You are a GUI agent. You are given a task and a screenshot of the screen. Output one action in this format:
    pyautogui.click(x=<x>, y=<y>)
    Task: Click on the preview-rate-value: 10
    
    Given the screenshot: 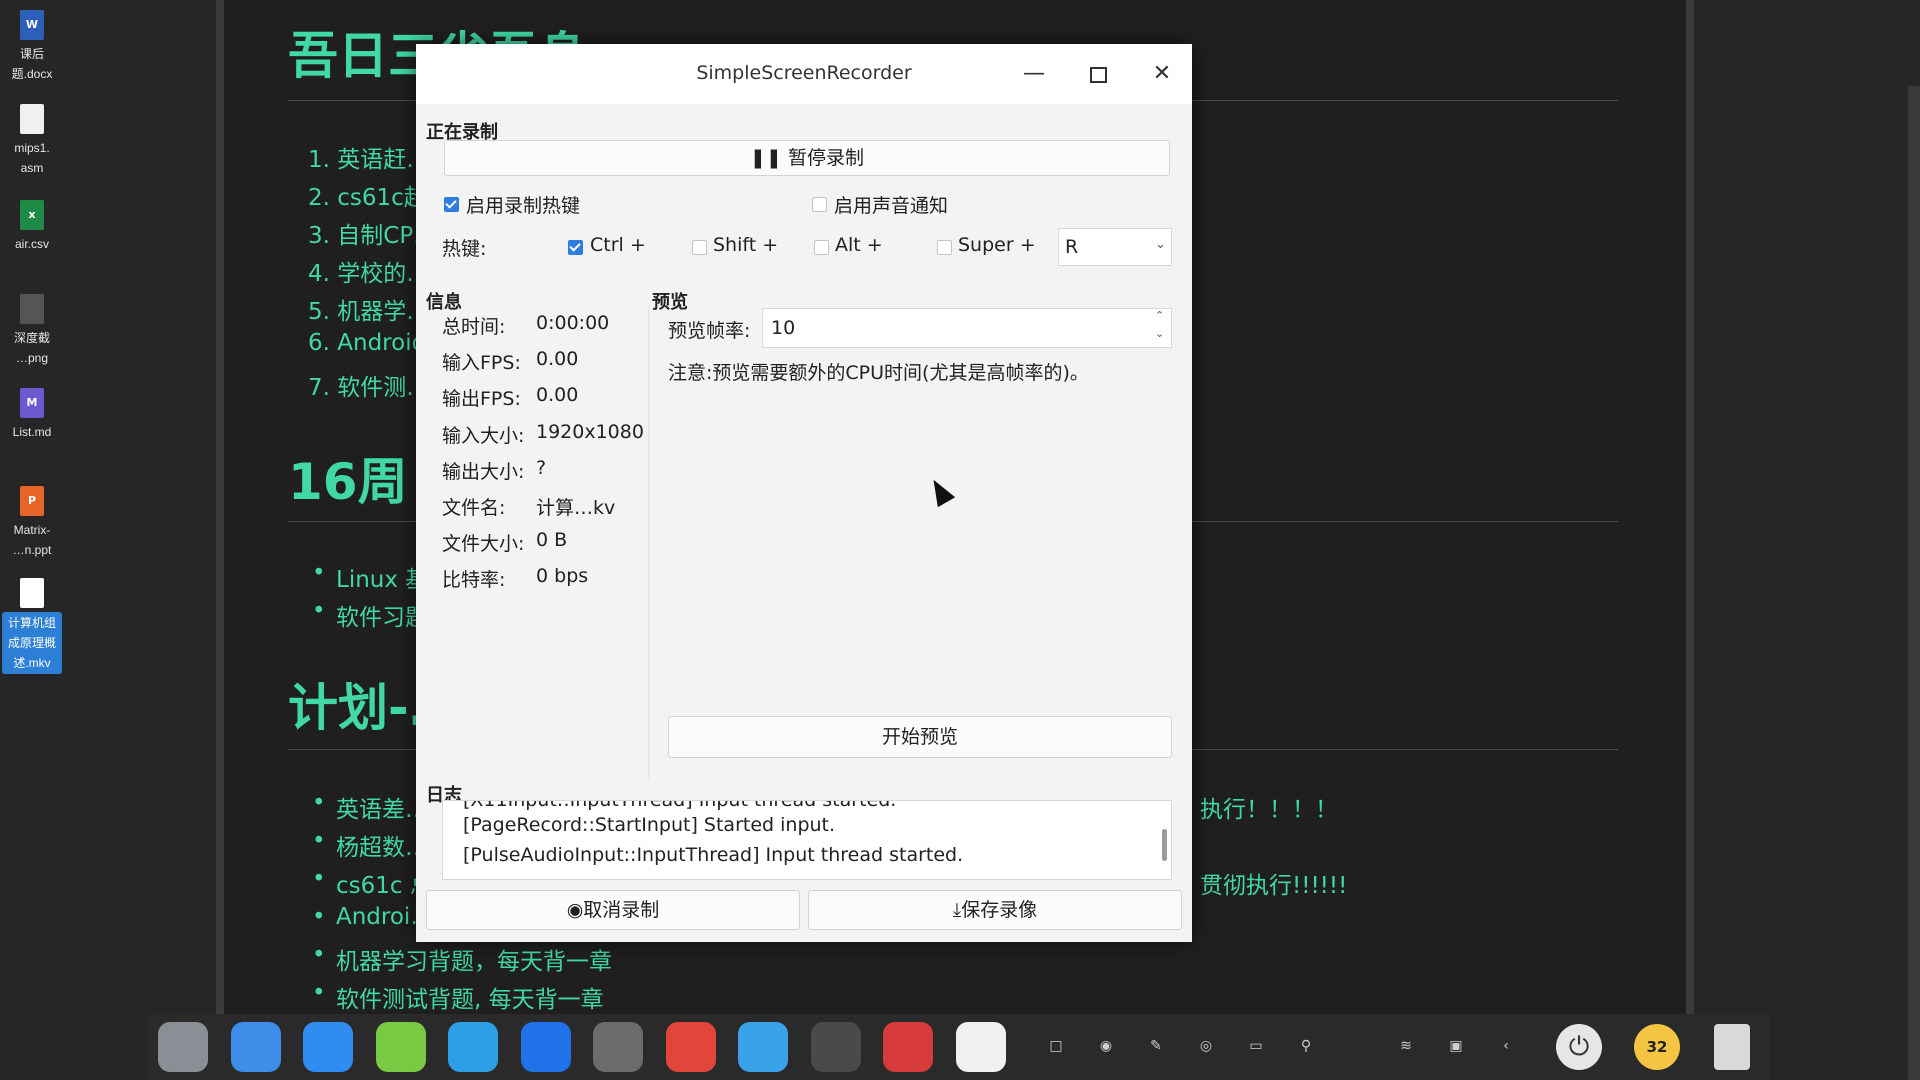 What is the action you would take?
    pyautogui.click(x=783, y=328)
    